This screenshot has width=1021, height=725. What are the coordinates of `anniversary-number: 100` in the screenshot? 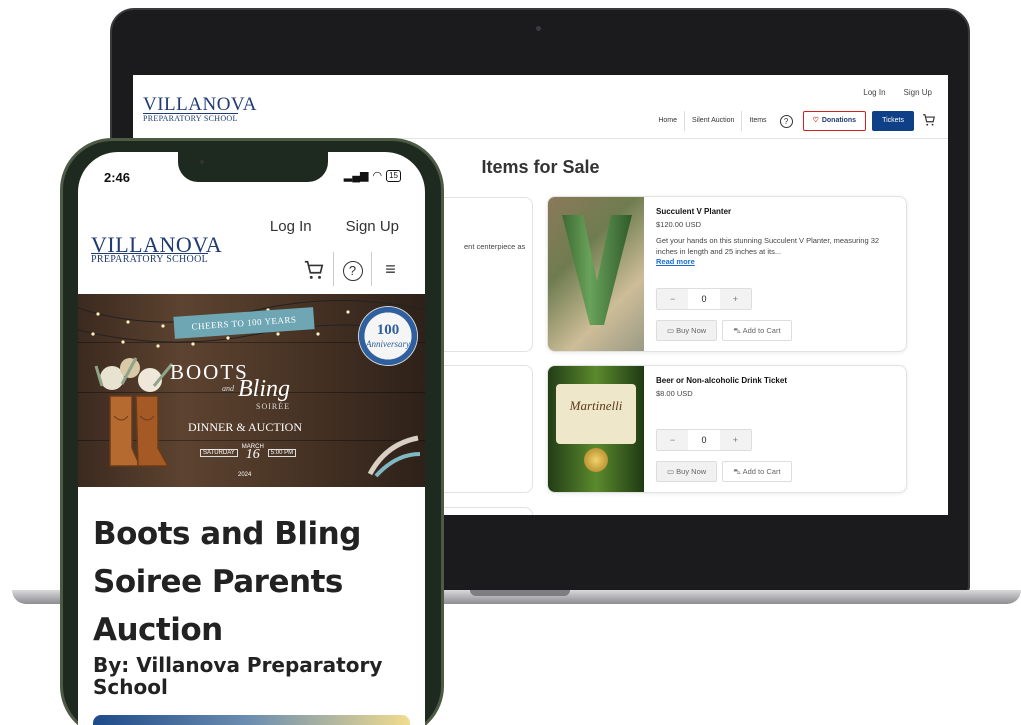 It's located at (388, 330).